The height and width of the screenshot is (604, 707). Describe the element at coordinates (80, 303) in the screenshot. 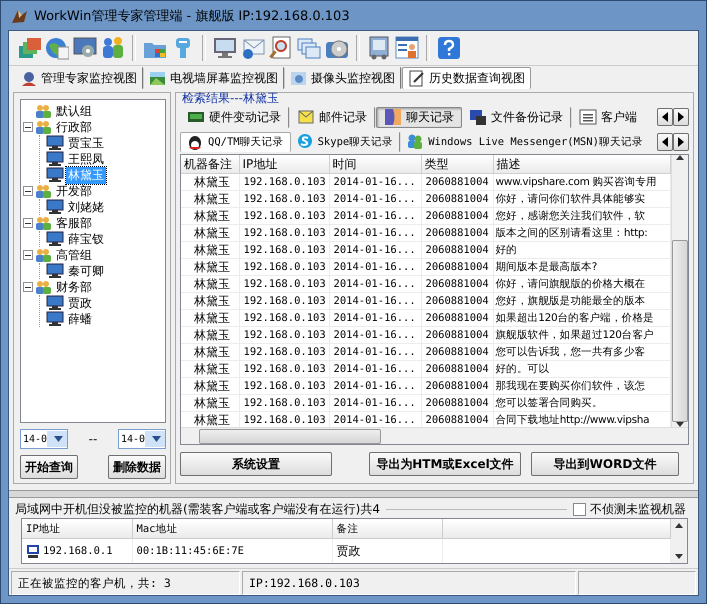

I see `tree-item: 贾政` at that location.